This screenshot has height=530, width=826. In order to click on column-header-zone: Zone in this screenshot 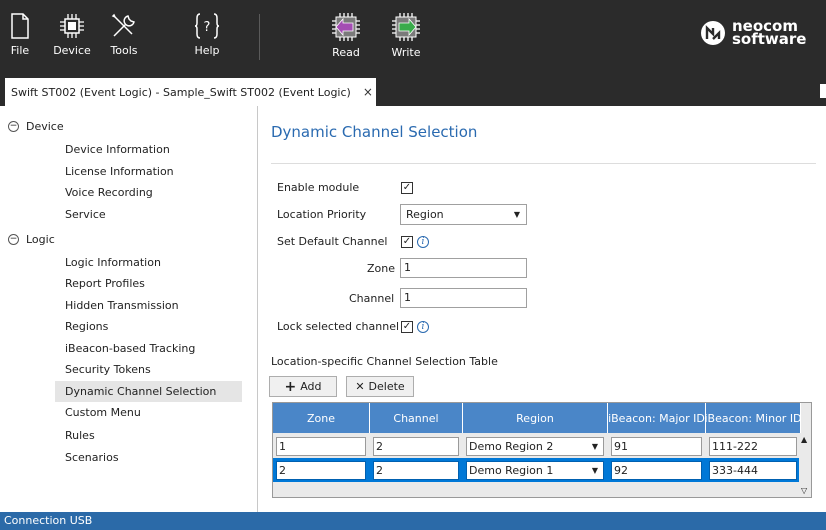, I will do `click(321, 418)`.